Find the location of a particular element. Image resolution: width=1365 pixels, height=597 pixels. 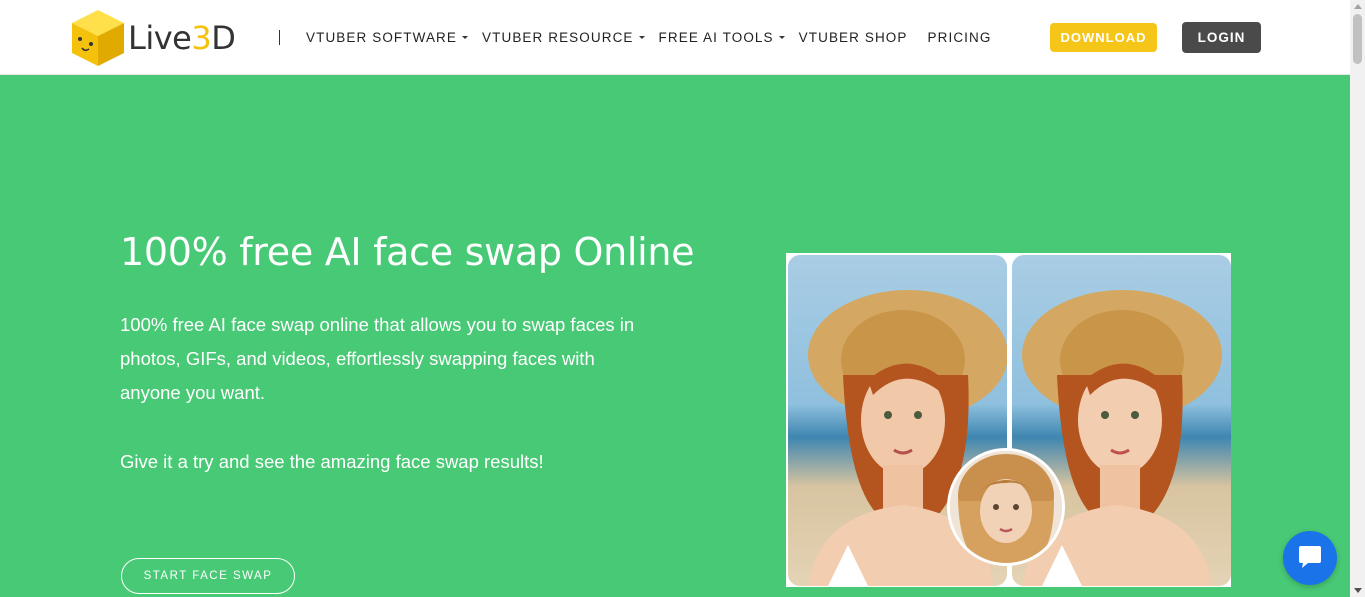

page-scrollbar is located at coordinates (1357, 298).